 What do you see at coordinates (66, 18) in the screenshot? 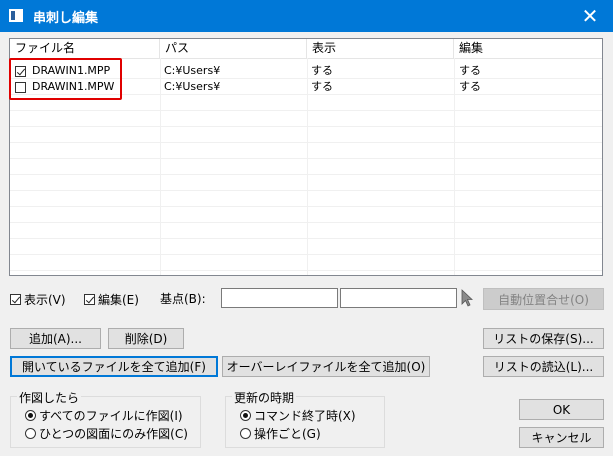
I see `window-title: 串刺し編集` at bounding box center [66, 18].